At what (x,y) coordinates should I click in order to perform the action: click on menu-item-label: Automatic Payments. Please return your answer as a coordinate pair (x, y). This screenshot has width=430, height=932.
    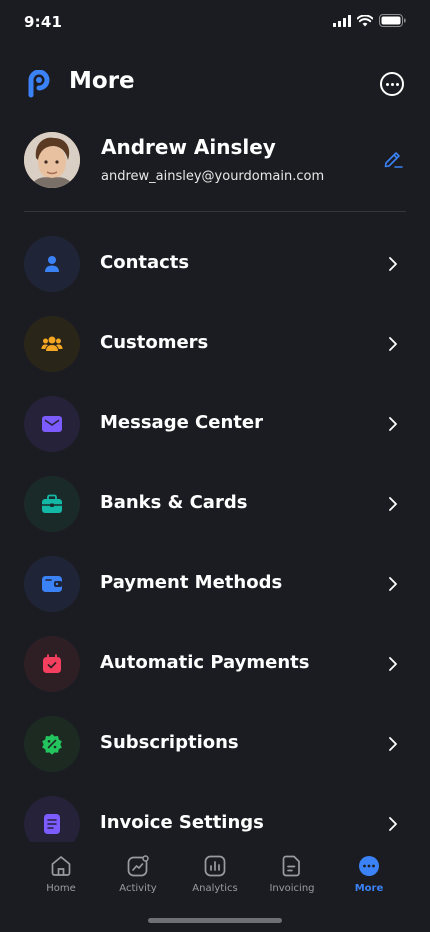
    Looking at the image, I should click on (205, 662).